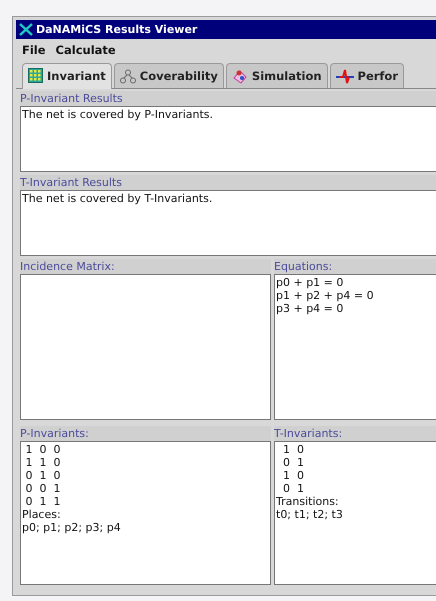  What do you see at coordinates (86, 50) in the screenshot?
I see `menu-item: Calculate` at bounding box center [86, 50].